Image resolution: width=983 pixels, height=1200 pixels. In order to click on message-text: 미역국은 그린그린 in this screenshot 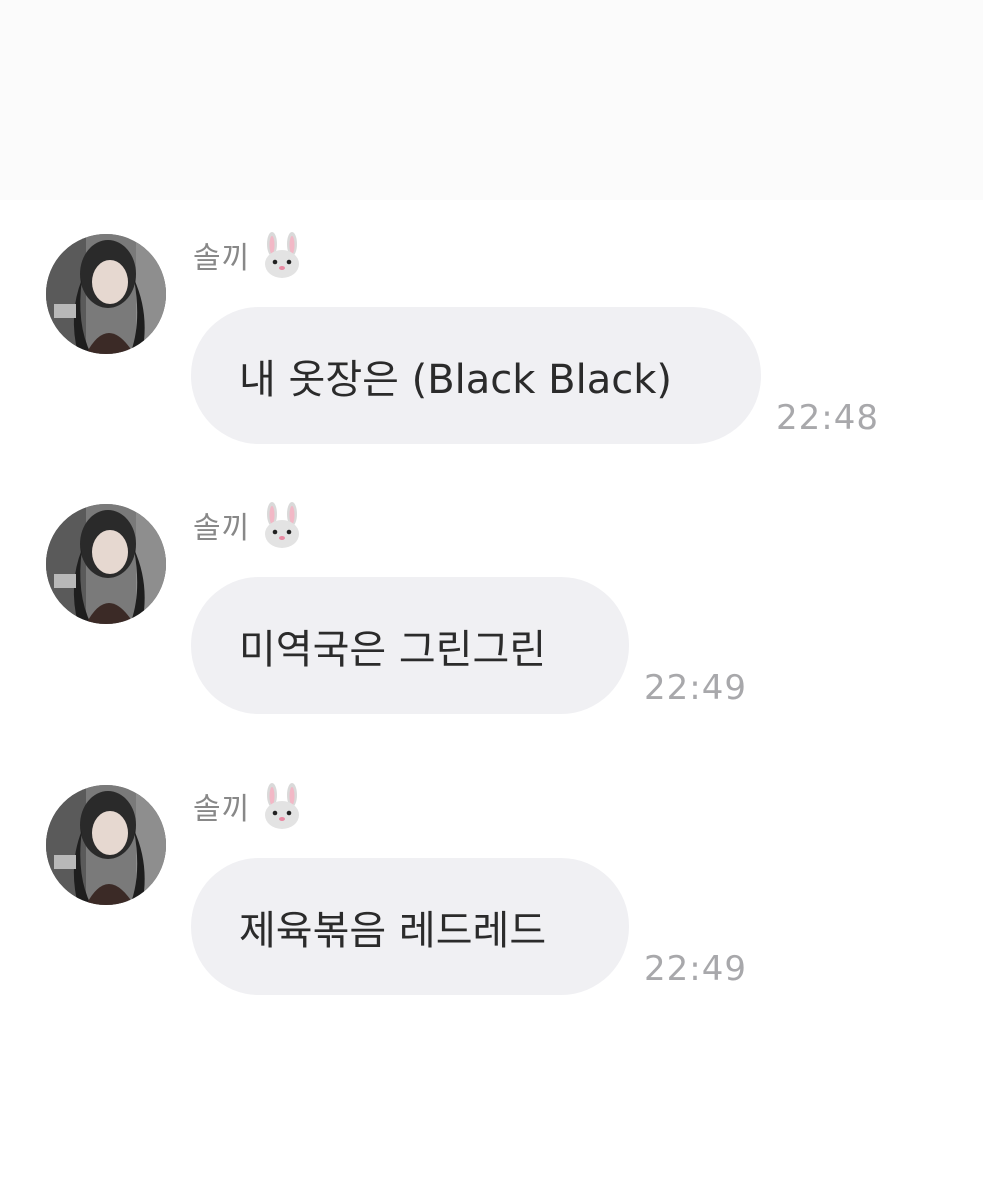, I will do `click(393, 649)`.